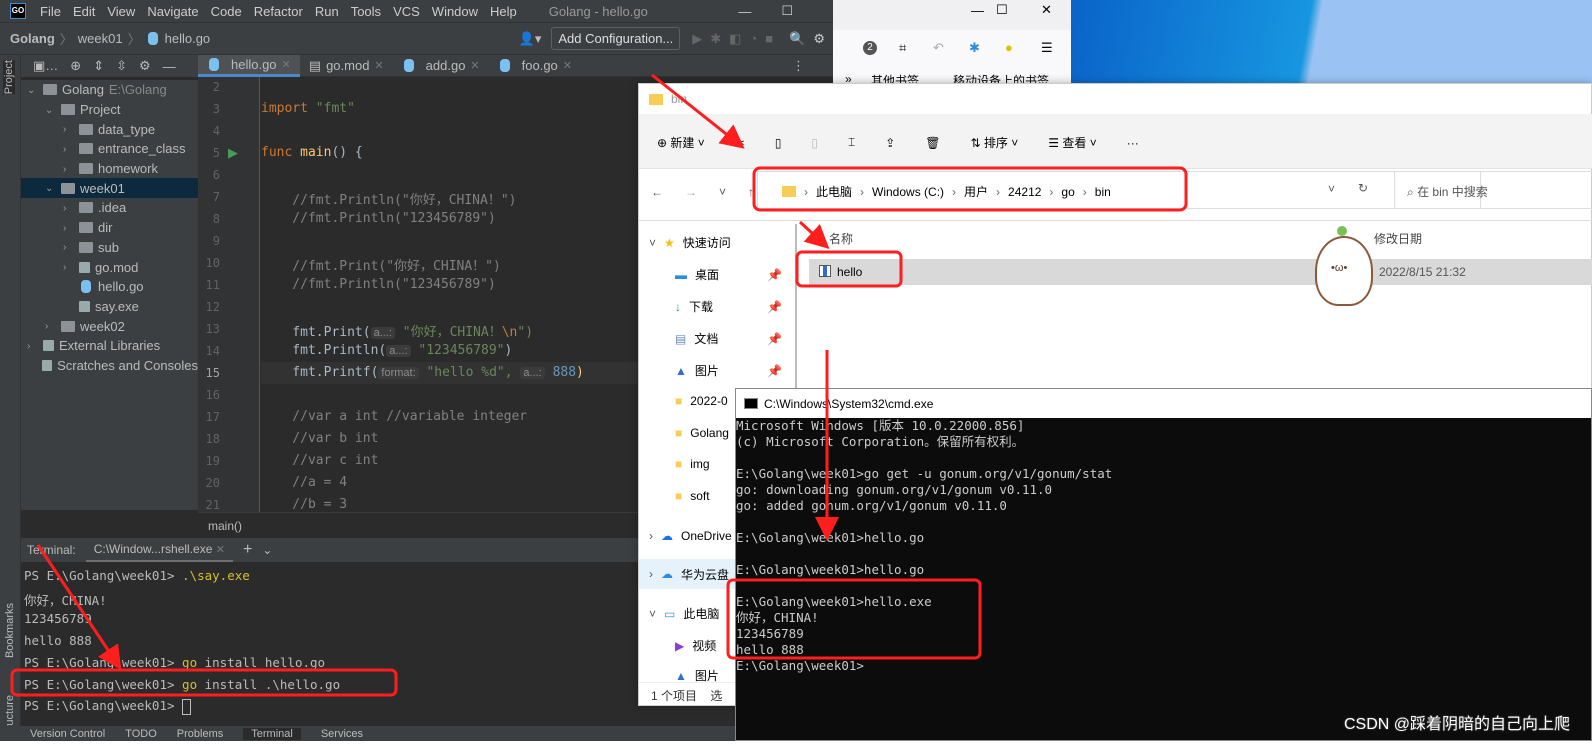 This screenshot has width=1592, height=752. I want to click on annotation-box-path, so click(970, 189).